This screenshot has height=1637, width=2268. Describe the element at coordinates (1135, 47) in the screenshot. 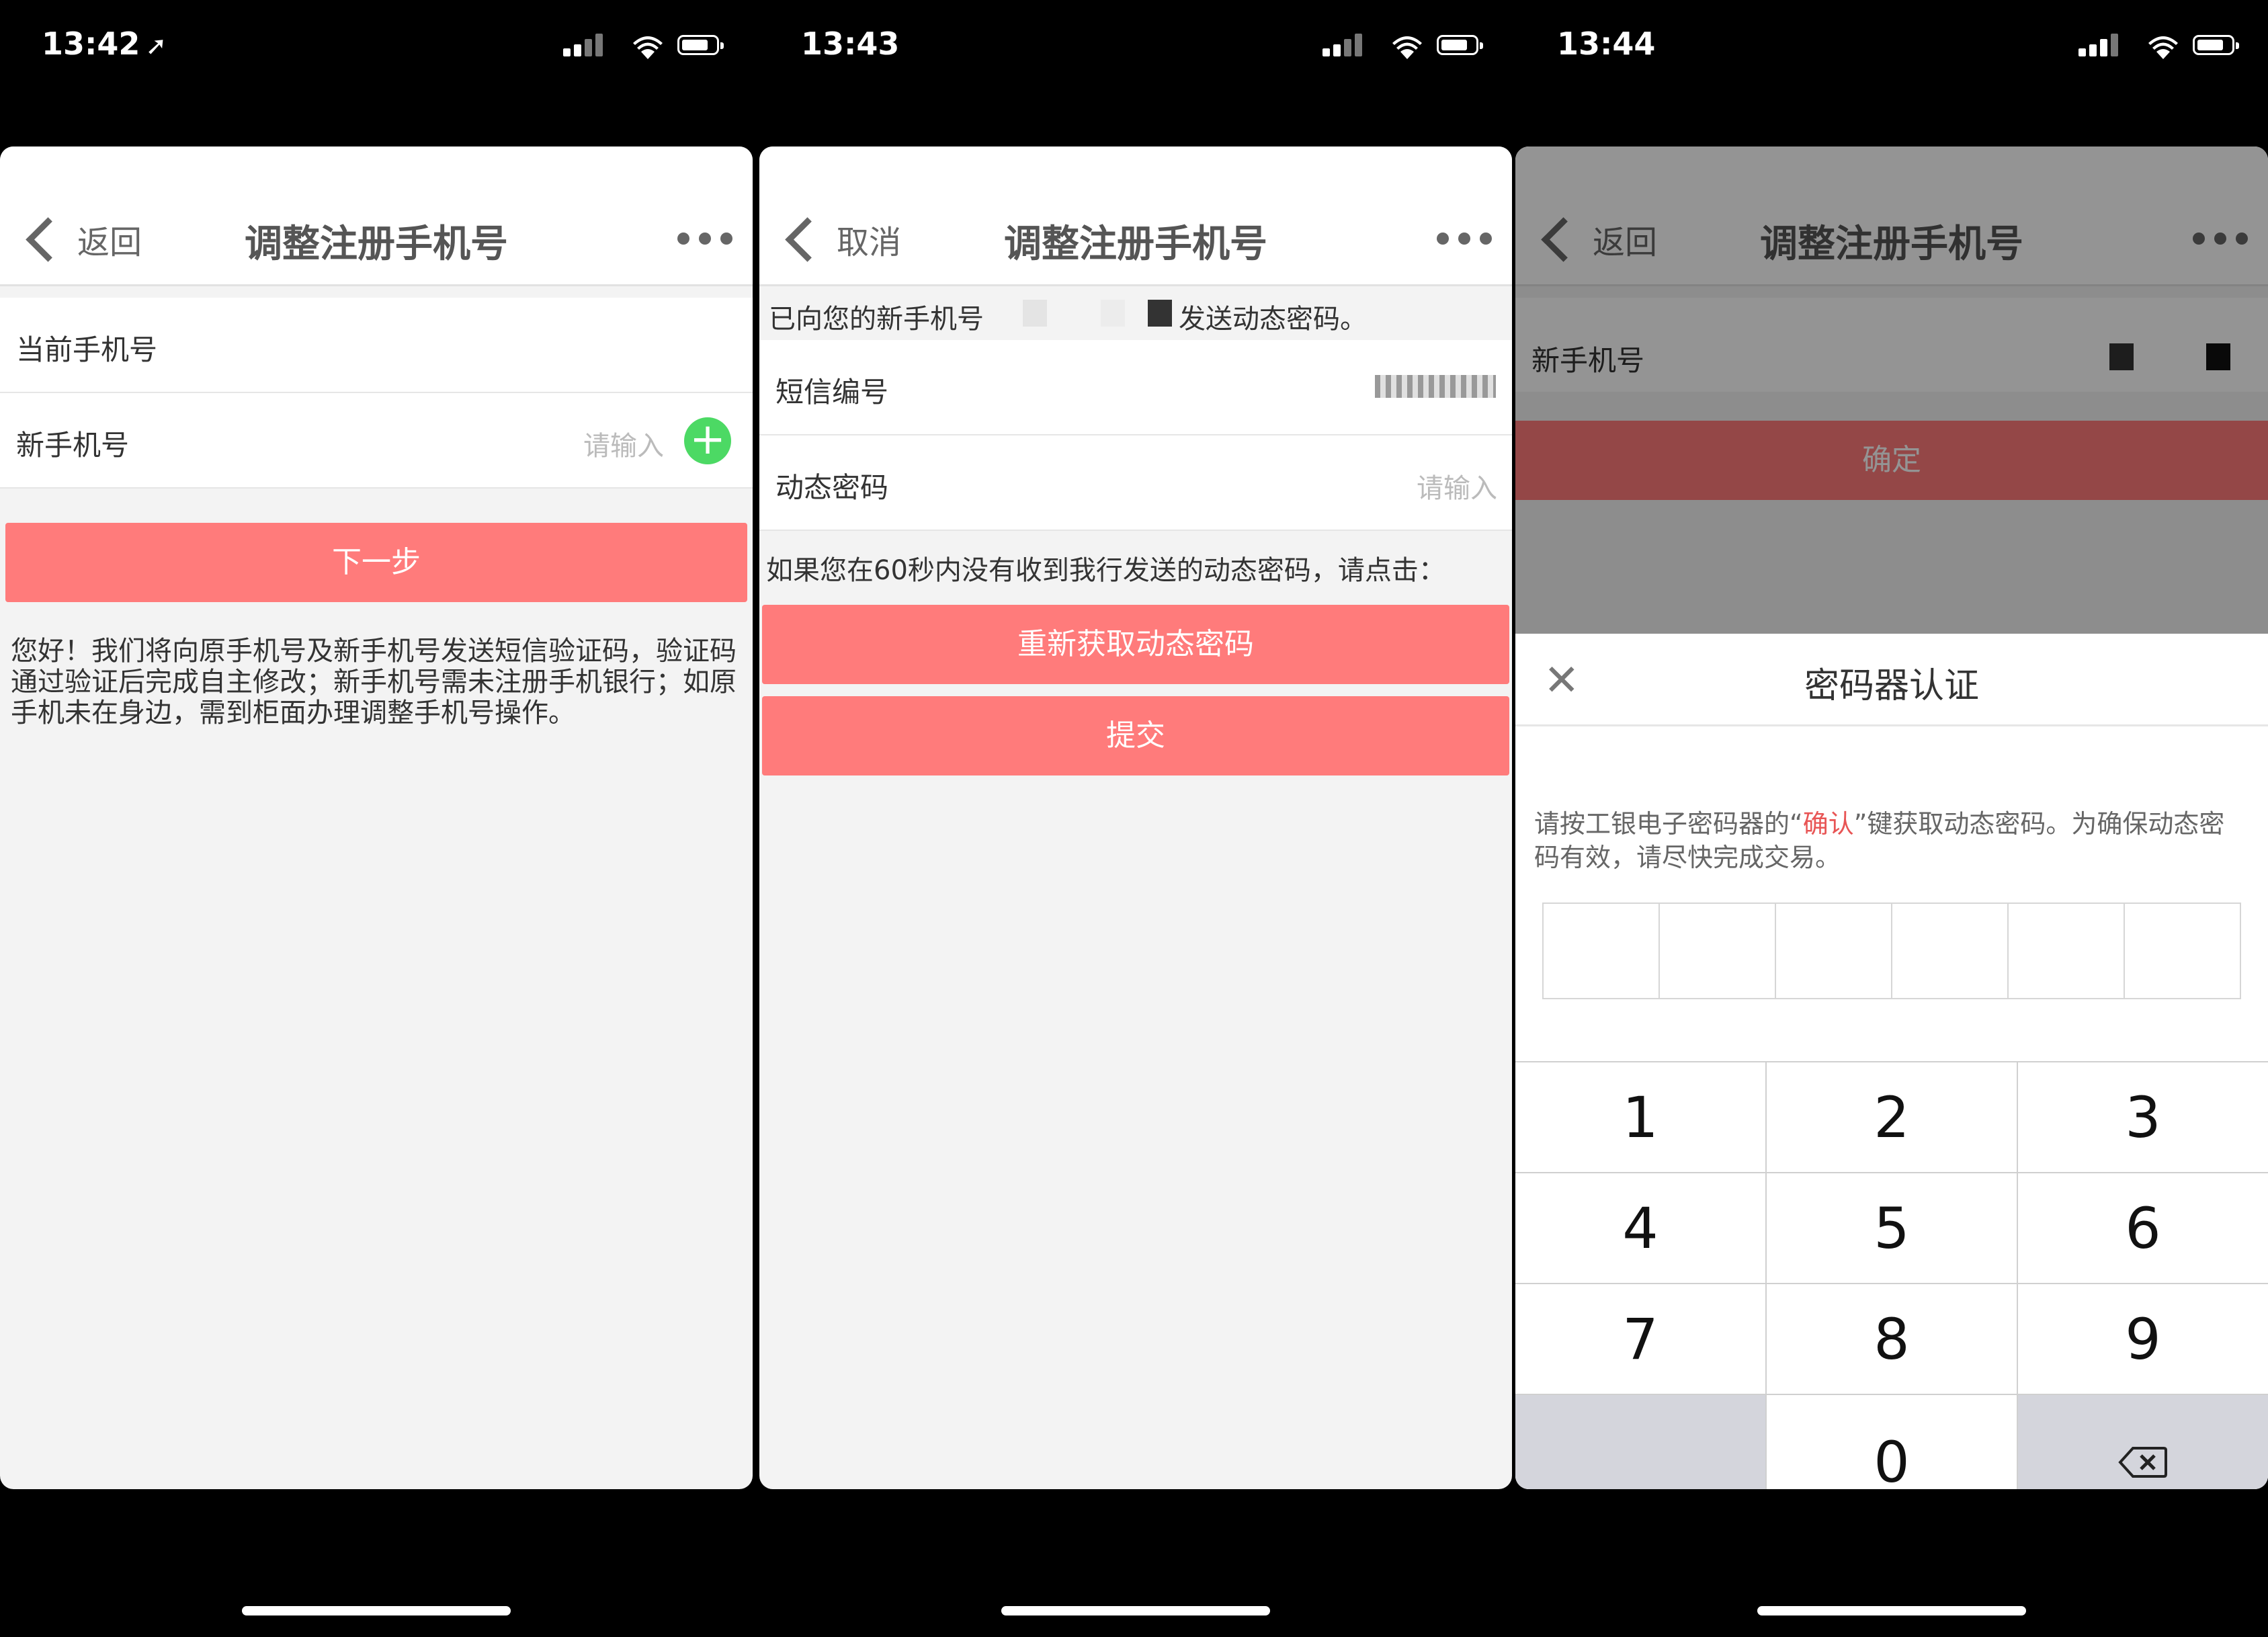

I see `status-bar: 13:43` at that location.